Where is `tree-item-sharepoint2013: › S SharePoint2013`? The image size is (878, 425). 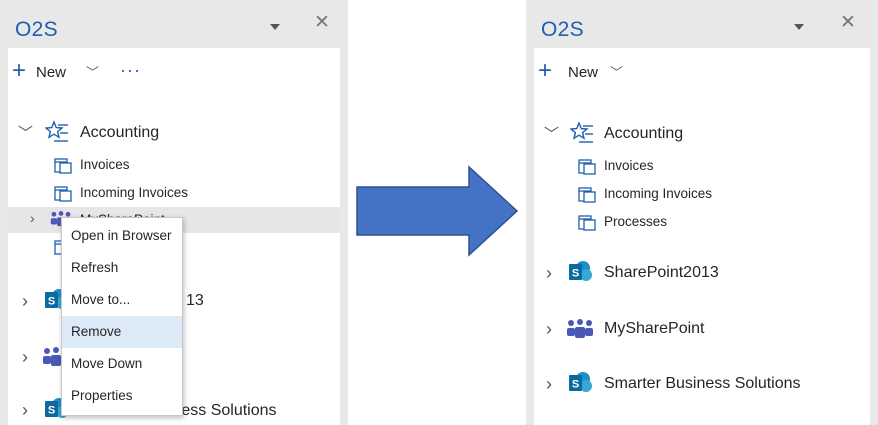
tree-item-sharepoint2013: › S SharePoint2013 is located at coordinates (702, 273).